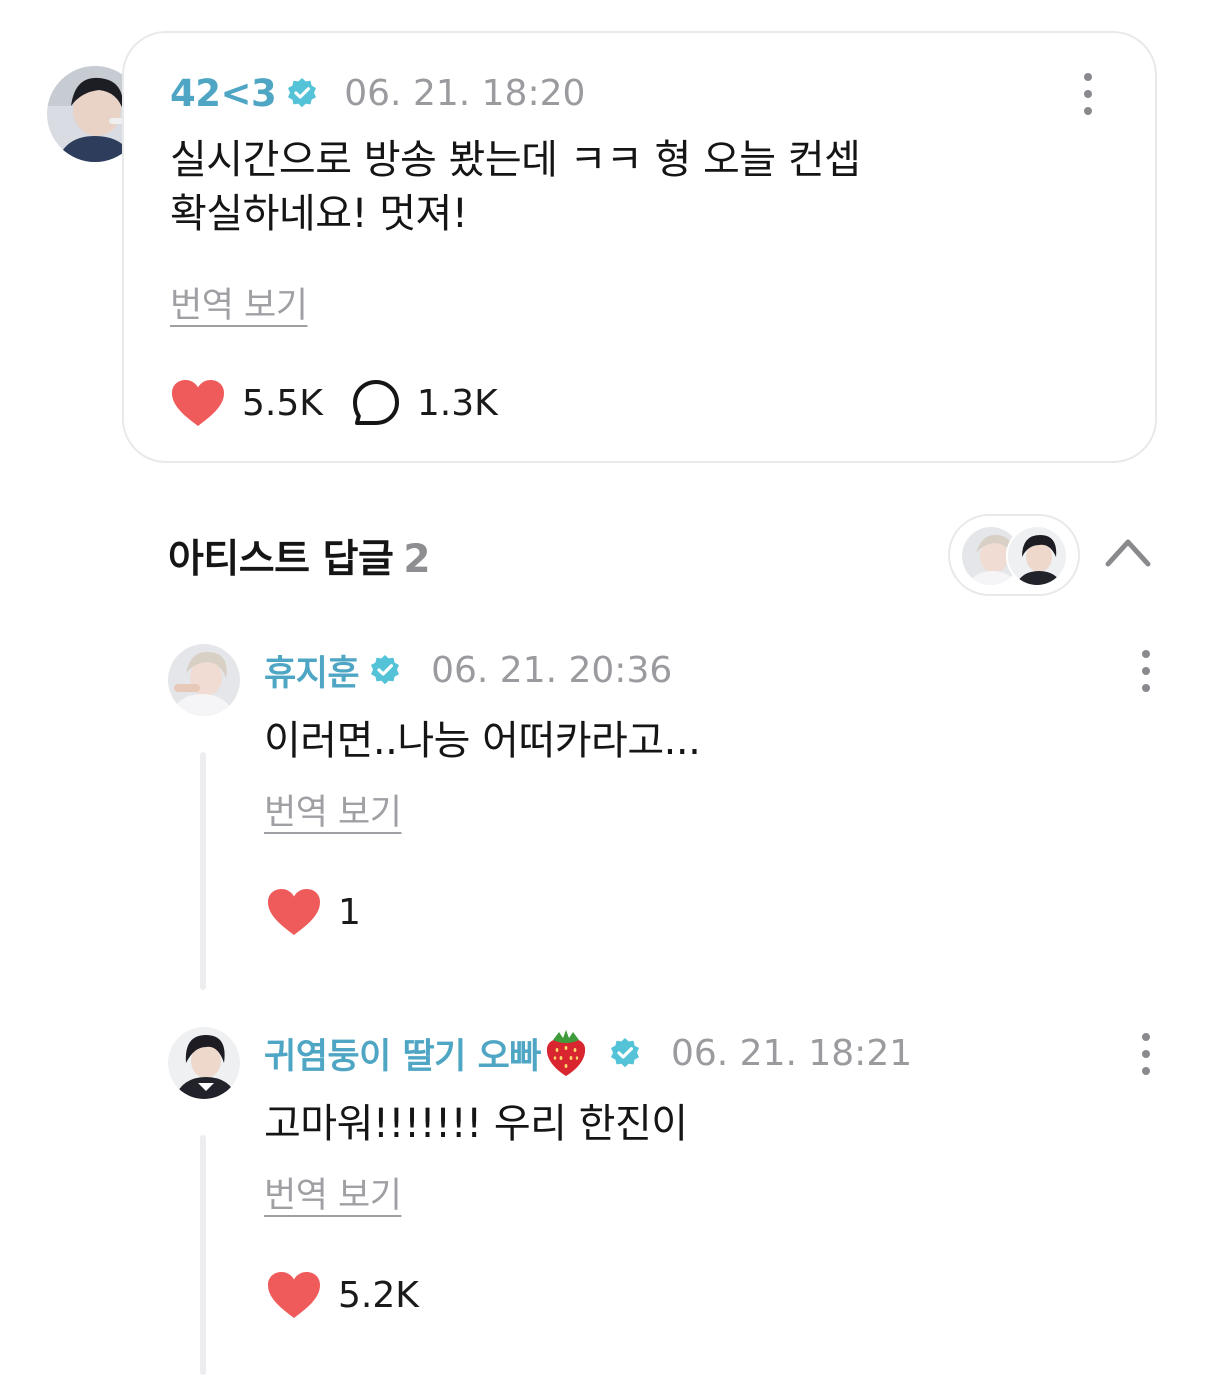 The image size is (1206, 1398). What do you see at coordinates (1128, 552) in the screenshot?
I see `collapse-chevron-up-icon` at bounding box center [1128, 552].